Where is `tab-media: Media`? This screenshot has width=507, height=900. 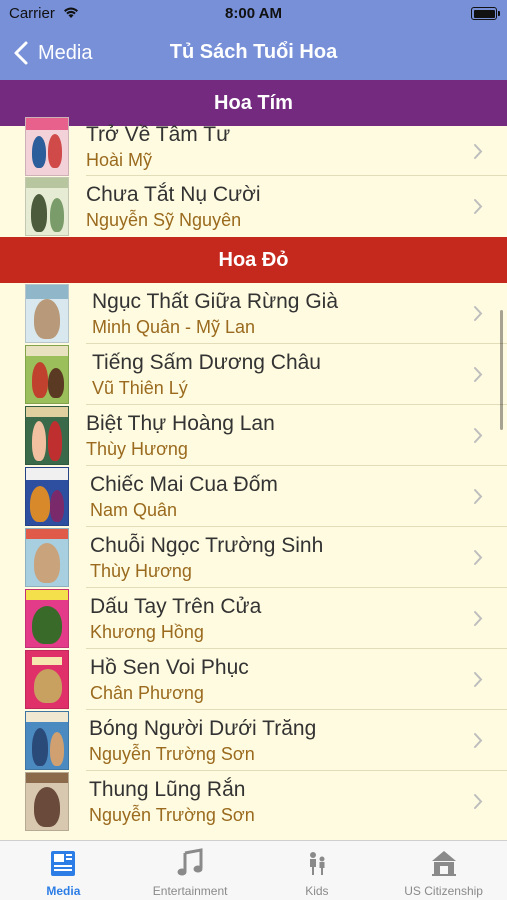
tab-media: Media is located at coordinates (63, 870).